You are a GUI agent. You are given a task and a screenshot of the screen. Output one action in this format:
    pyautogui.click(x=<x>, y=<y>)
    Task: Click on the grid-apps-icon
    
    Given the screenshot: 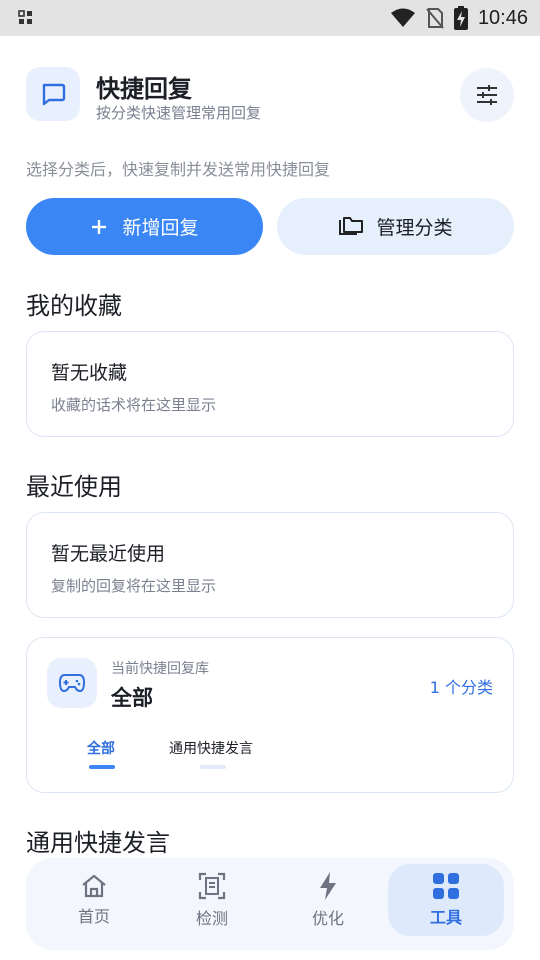 What is the action you would take?
    pyautogui.click(x=446, y=886)
    